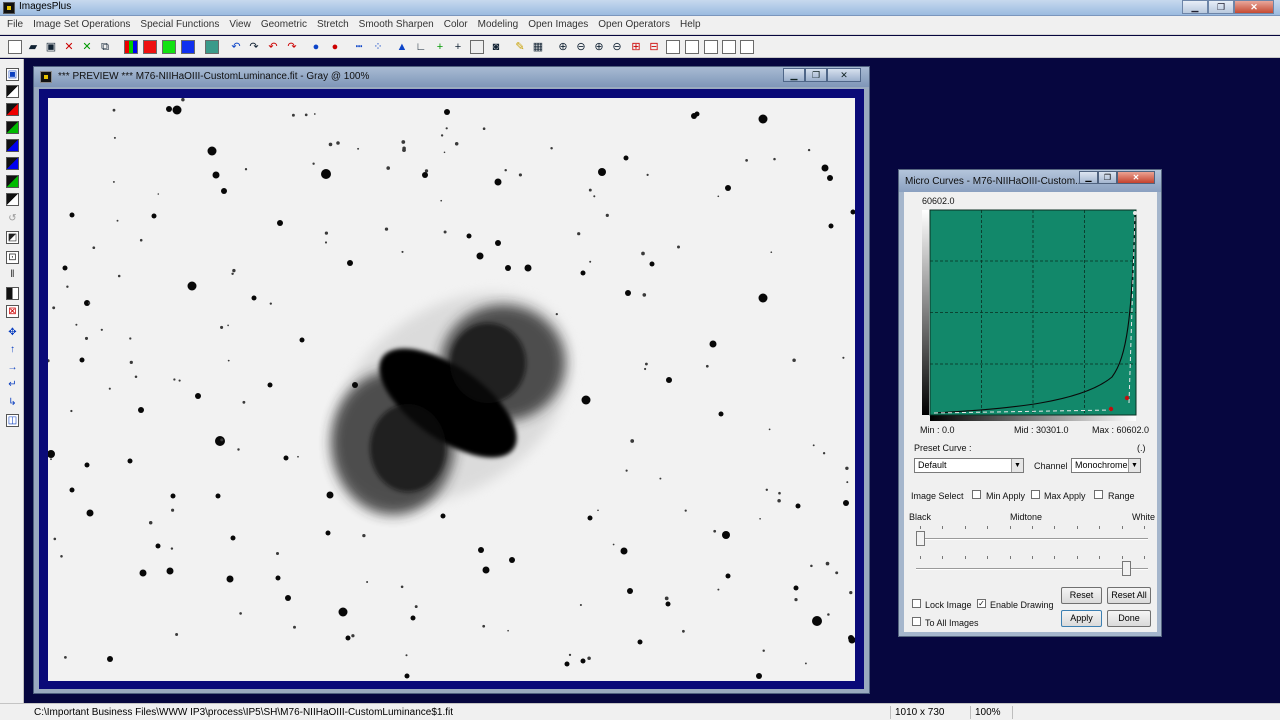 This screenshot has width=1280, height=720. Describe the element at coordinates (12, 91) in the screenshot. I see `black-channel-icon` at that location.